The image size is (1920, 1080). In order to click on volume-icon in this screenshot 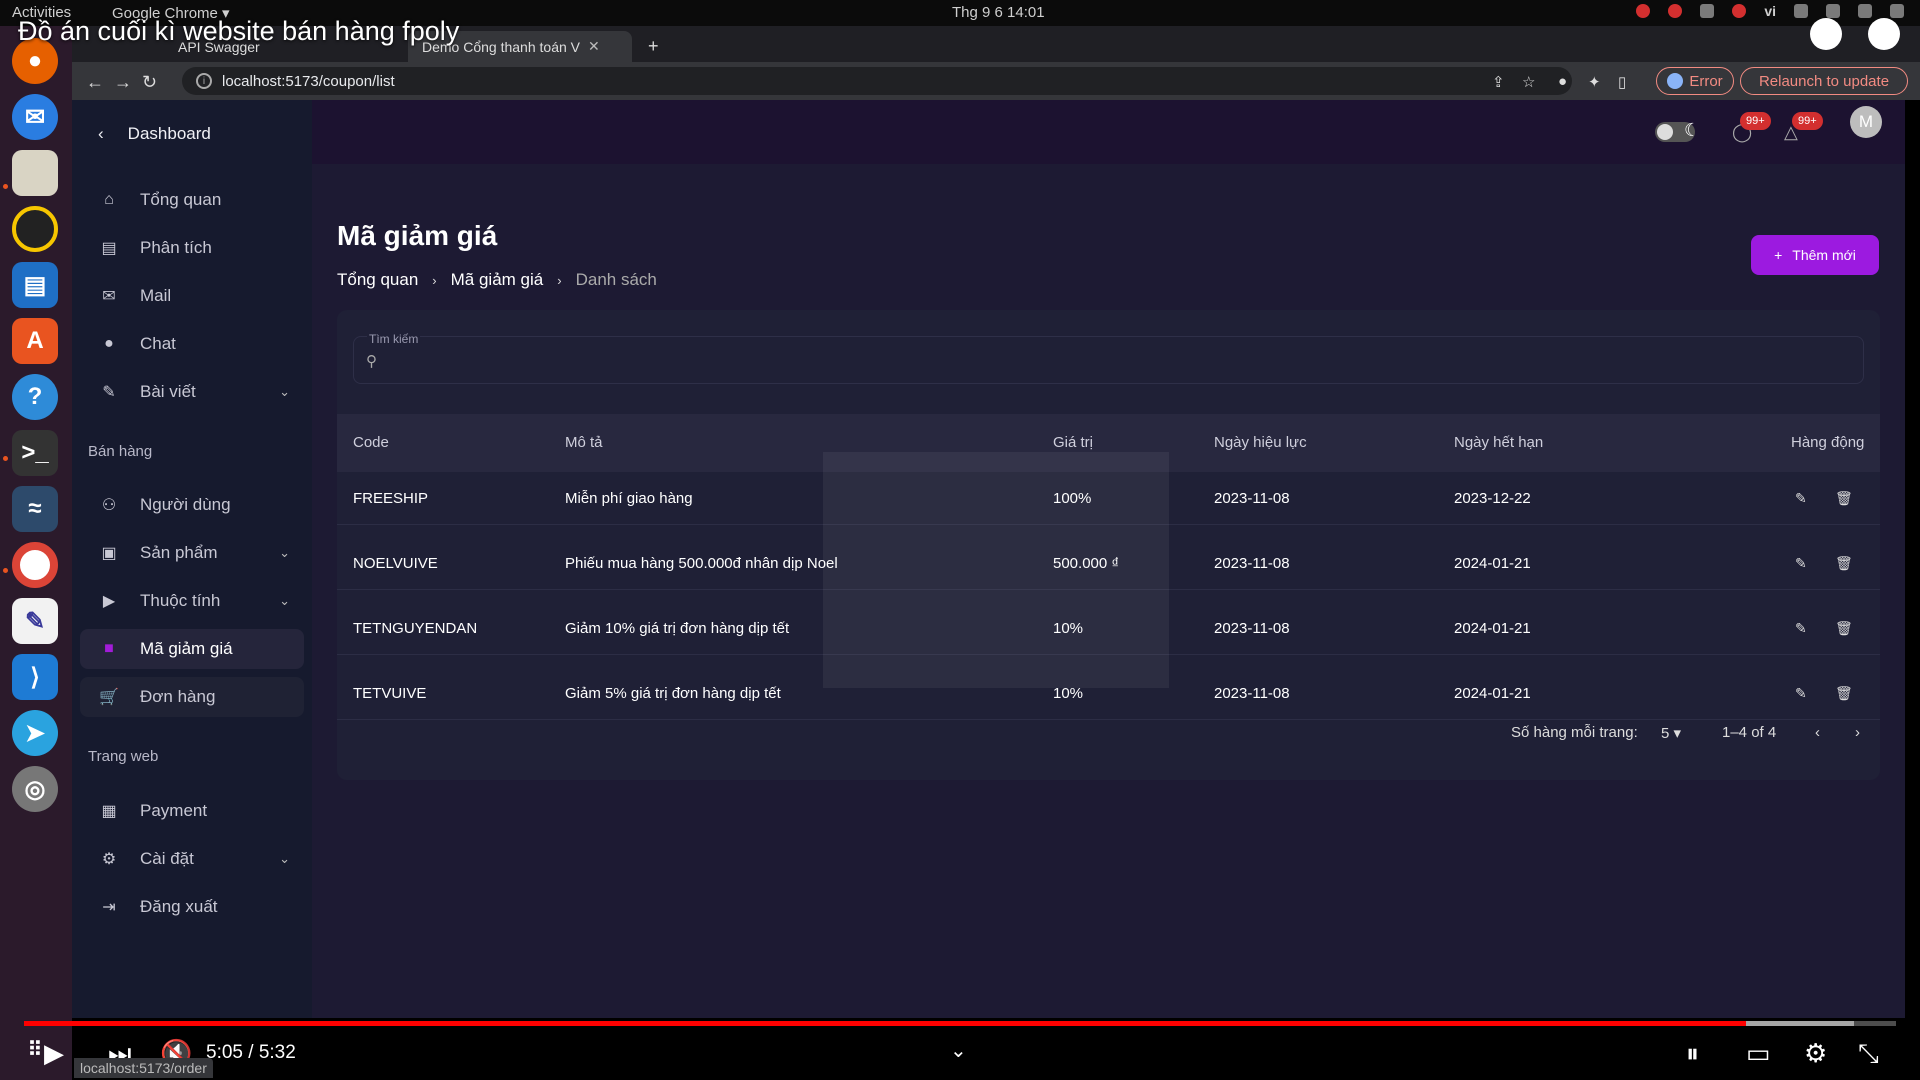, I will do `click(1833, 11)`.